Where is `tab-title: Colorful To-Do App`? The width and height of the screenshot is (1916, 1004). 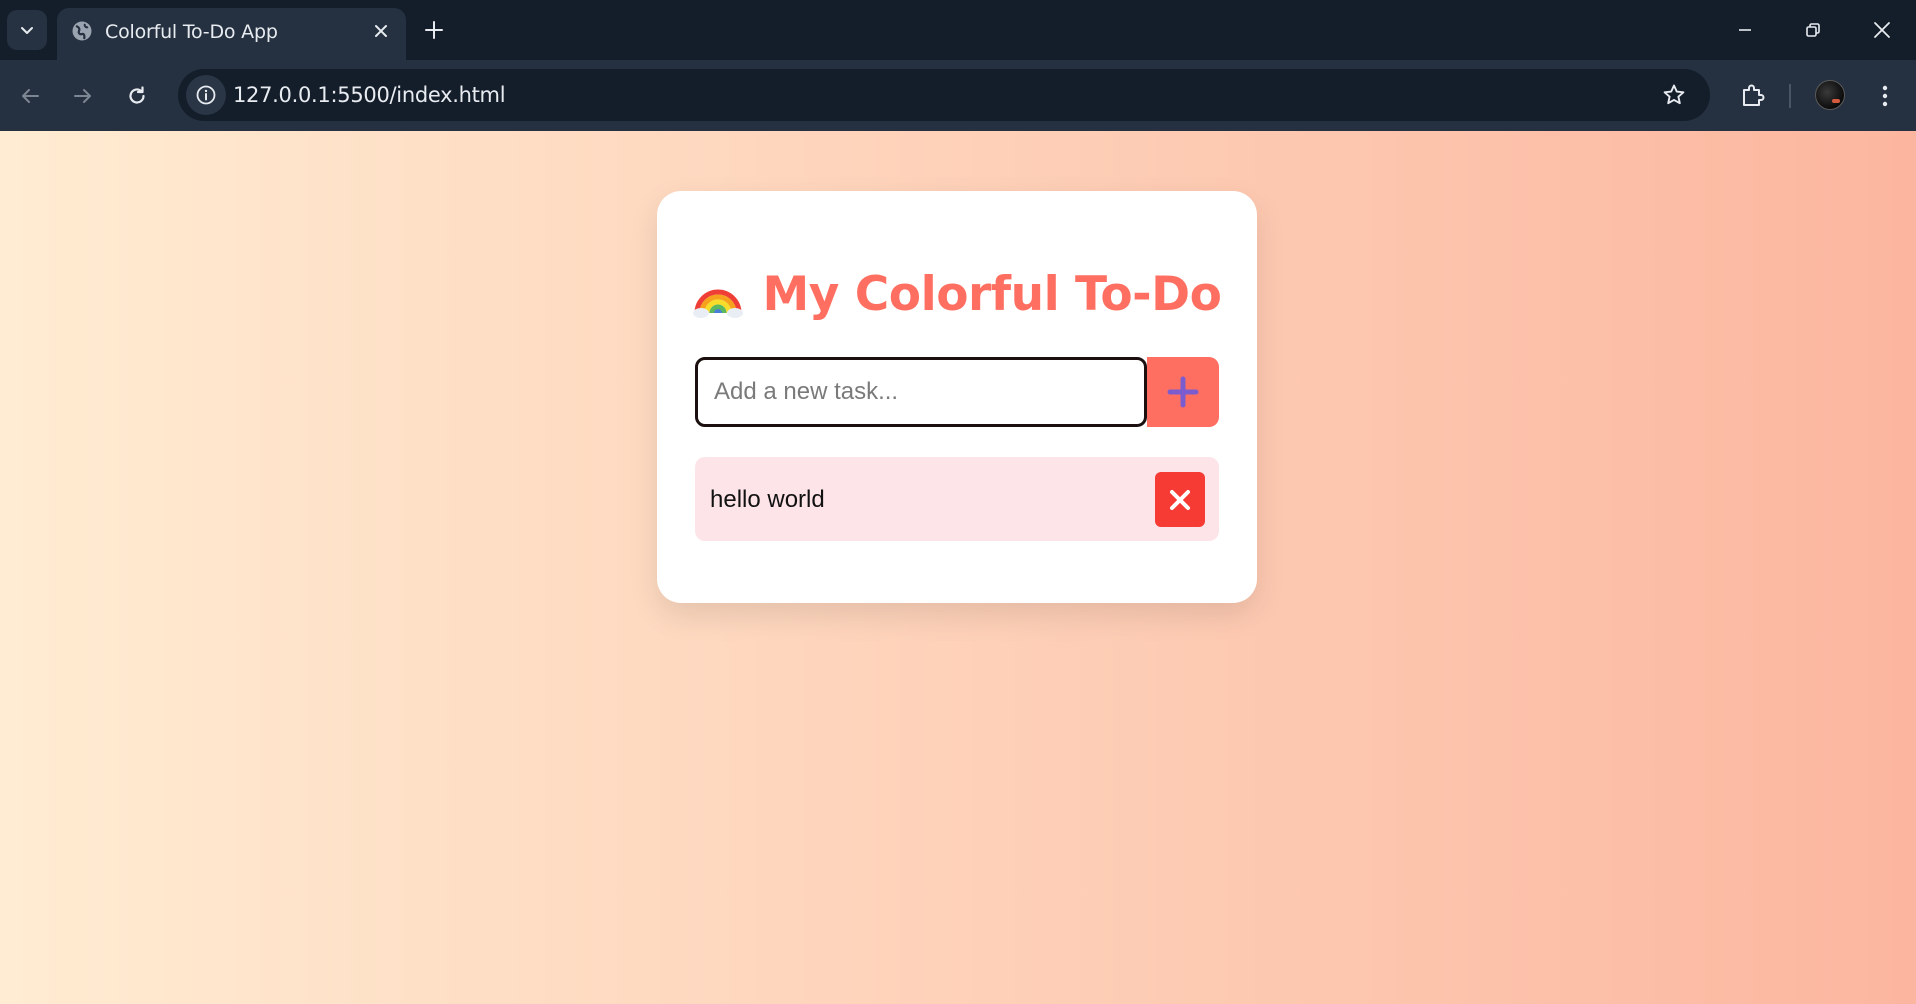
tab-title: Colorful To-Do App is located at coordinates (191, 32).